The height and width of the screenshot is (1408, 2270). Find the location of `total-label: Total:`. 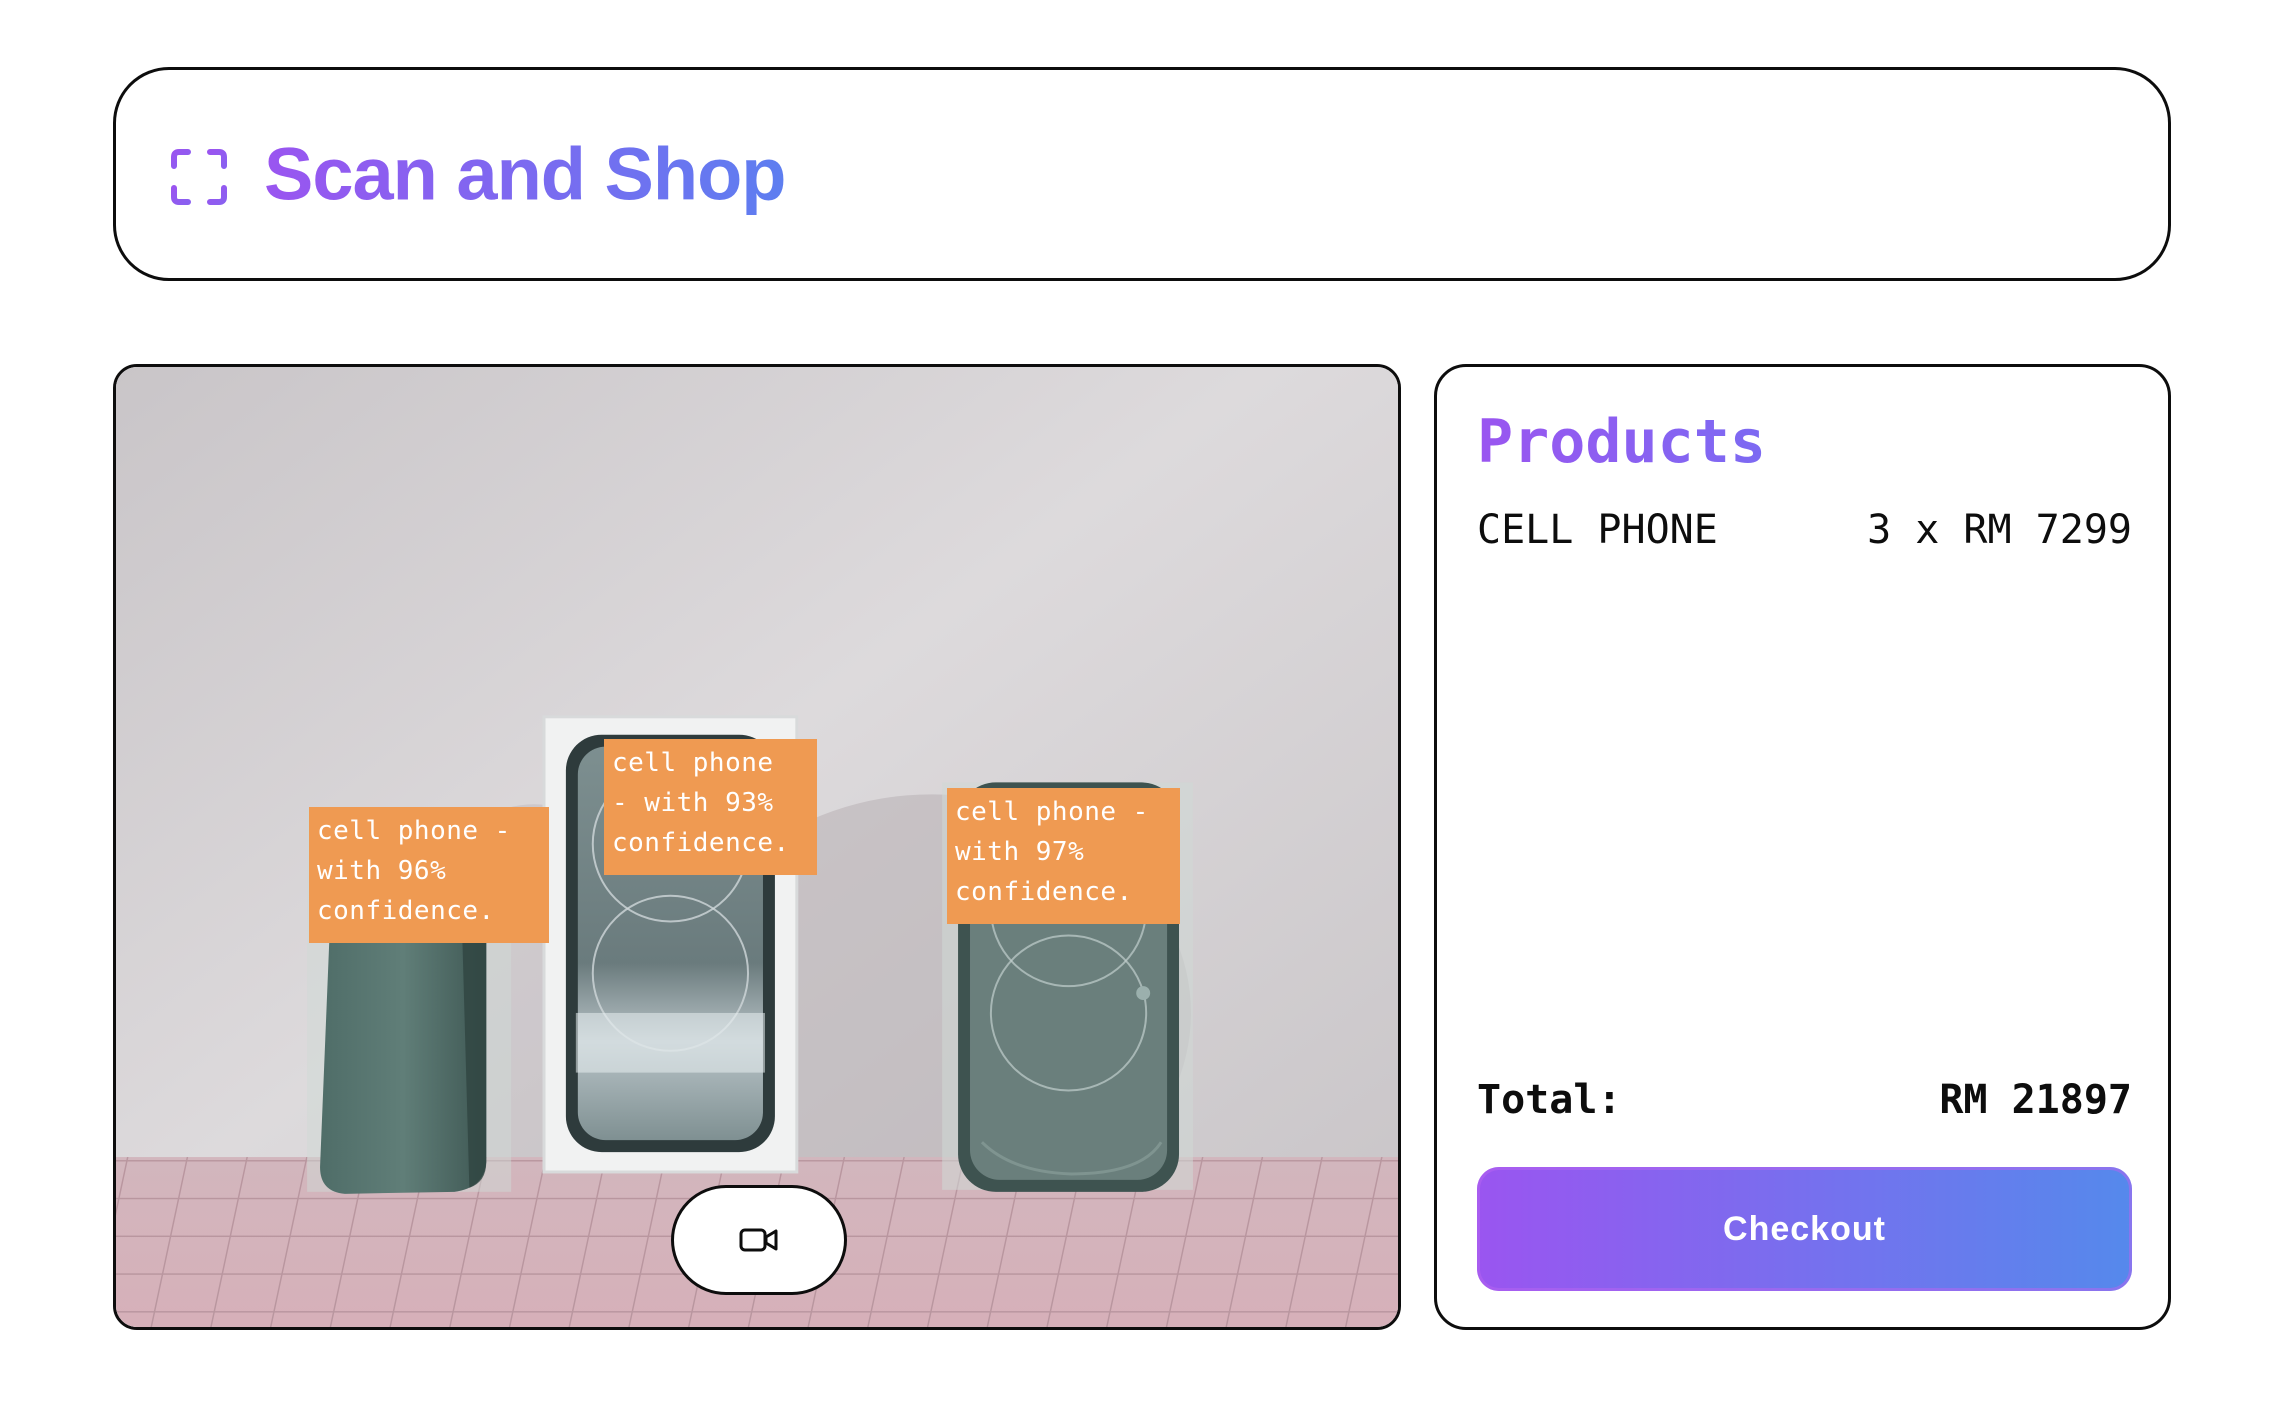

total-label: Total: is located at coordinates (1549, 1100).